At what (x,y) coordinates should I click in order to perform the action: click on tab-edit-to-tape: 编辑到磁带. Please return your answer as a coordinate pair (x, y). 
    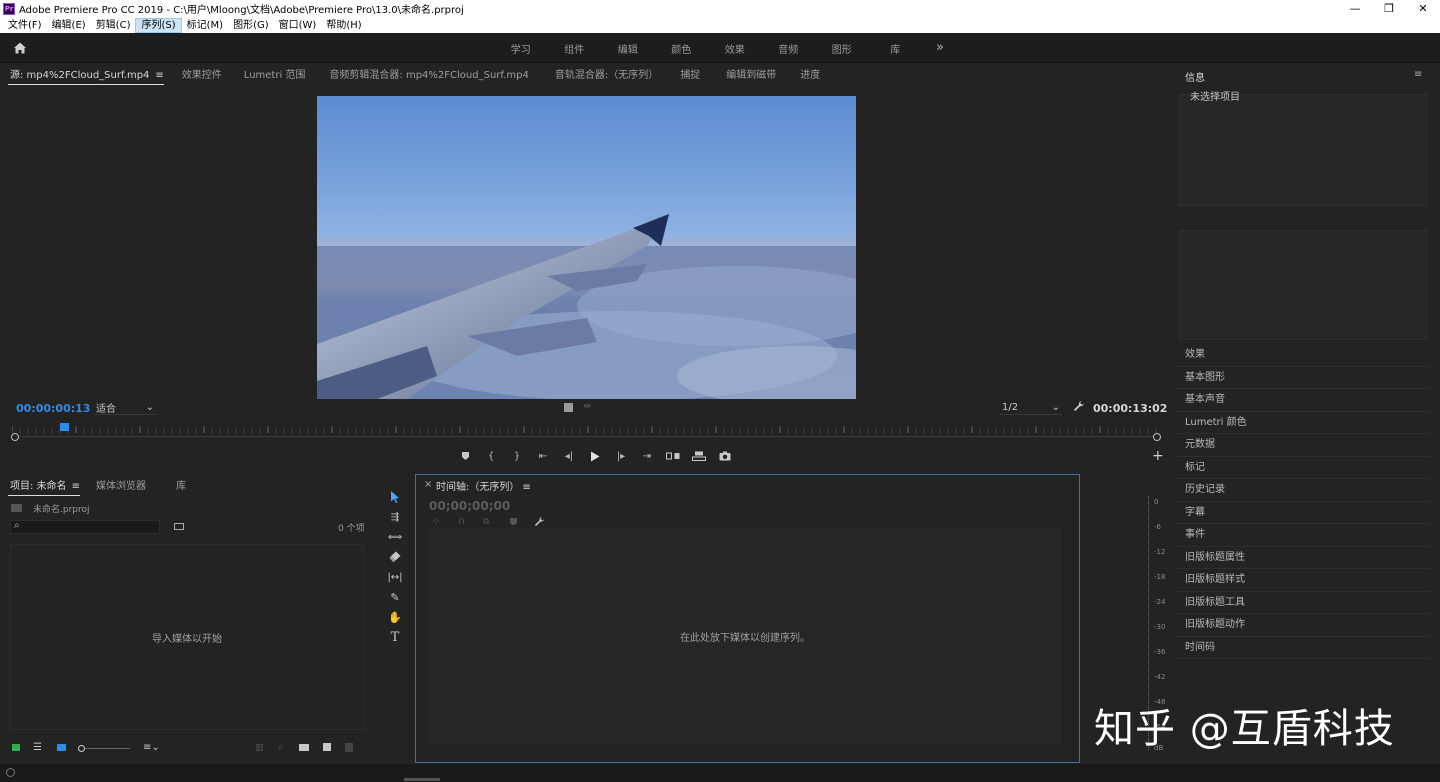
    Looking at the image, I should click on (751, 76).